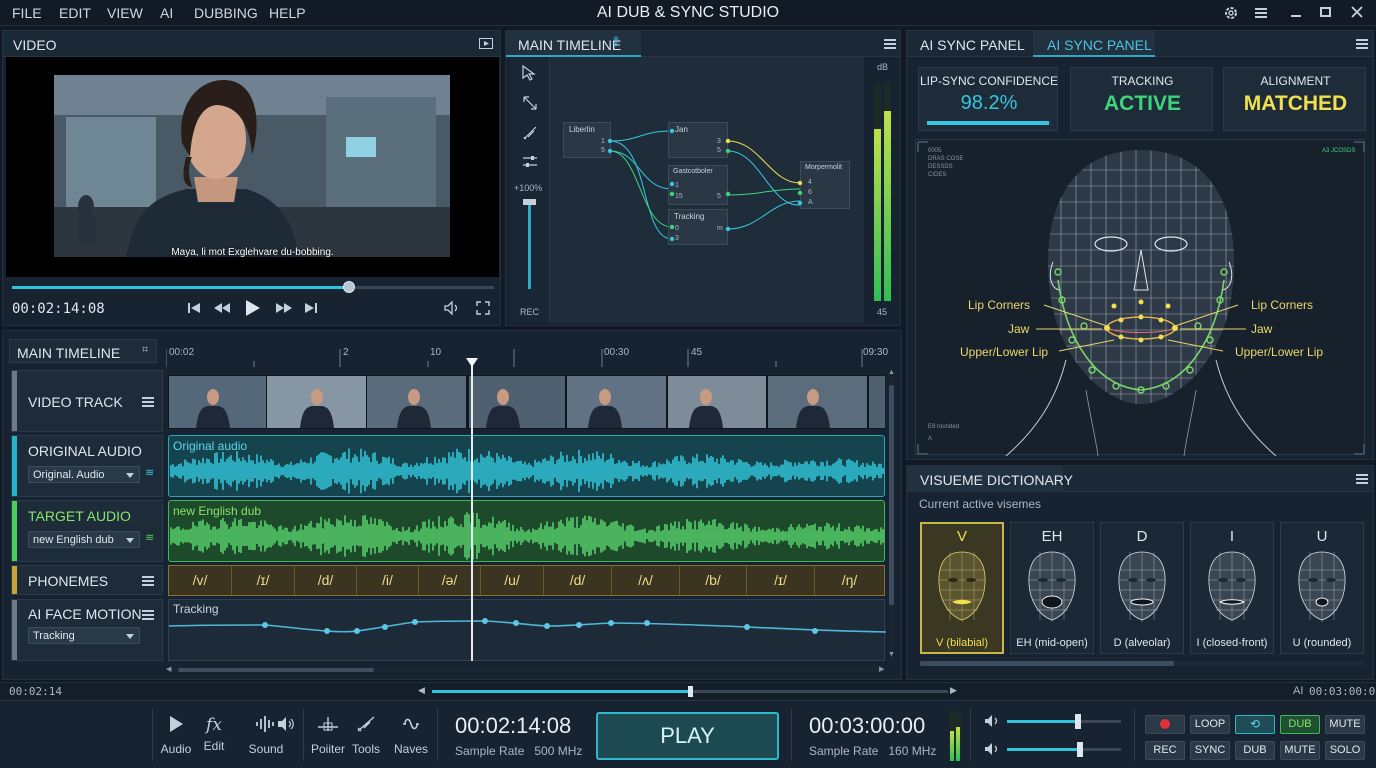 This screenshot has height=768, width=1376. I want to click on record-button, so click(1165, 724).